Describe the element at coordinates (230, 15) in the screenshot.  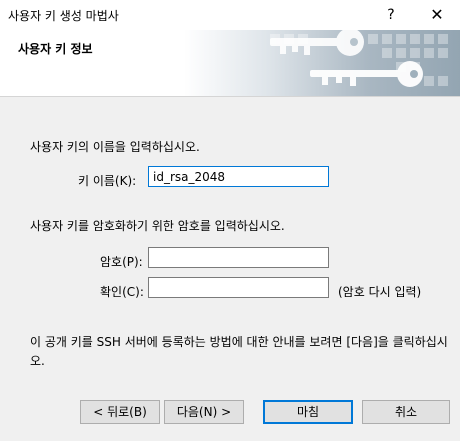
I see `title-bar: 사용자 키 생성 마법사 ? ✕` at that location.